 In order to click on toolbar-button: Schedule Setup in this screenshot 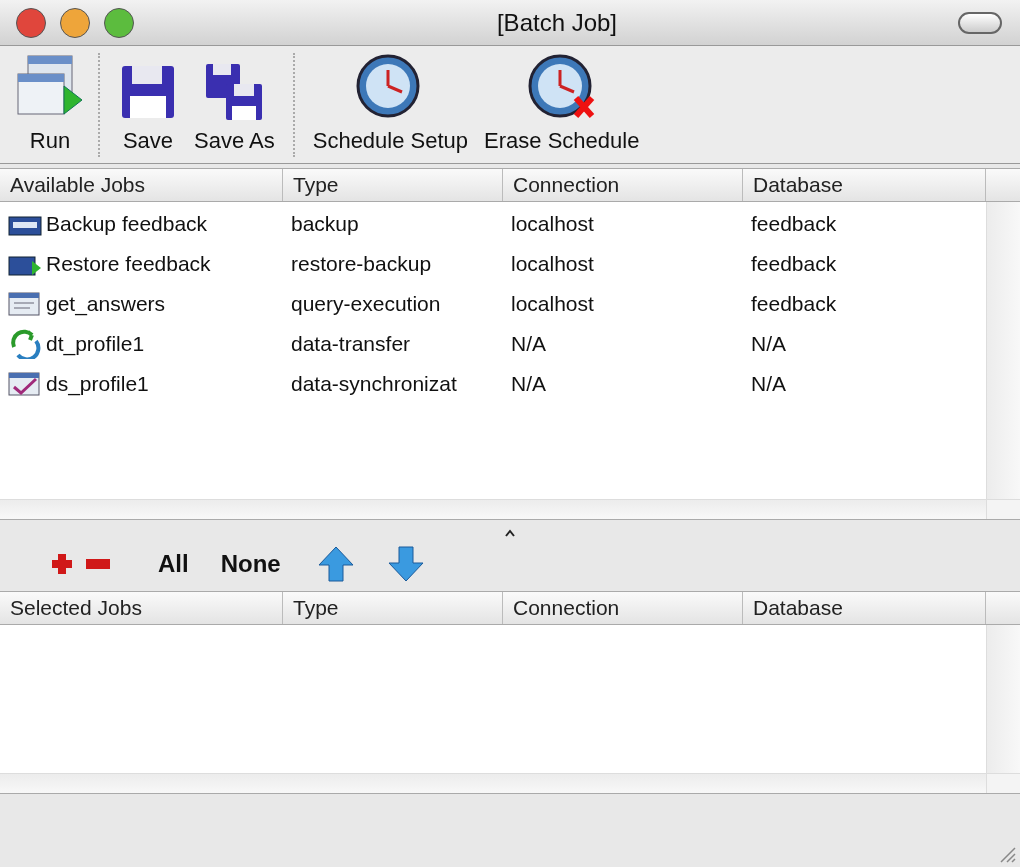, I will do `click(390, 104)`.